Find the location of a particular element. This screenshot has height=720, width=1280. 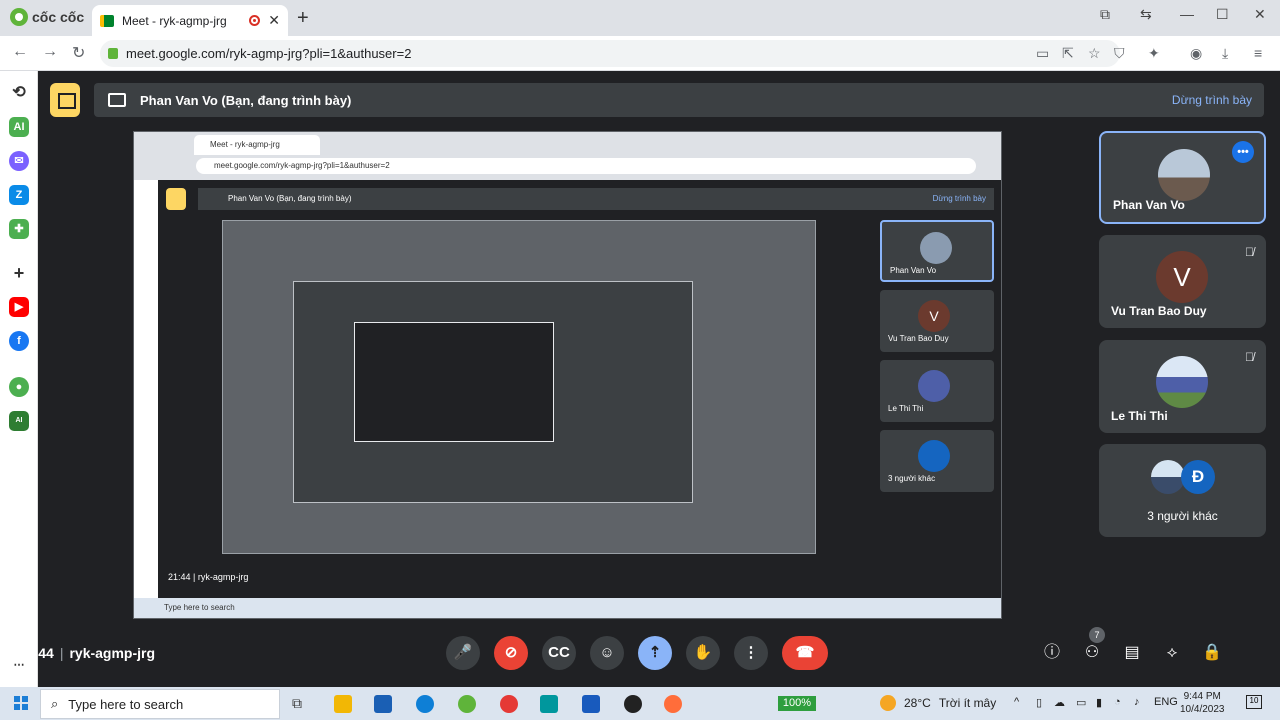

captions-button: CC is located at coordinates (559, 653).